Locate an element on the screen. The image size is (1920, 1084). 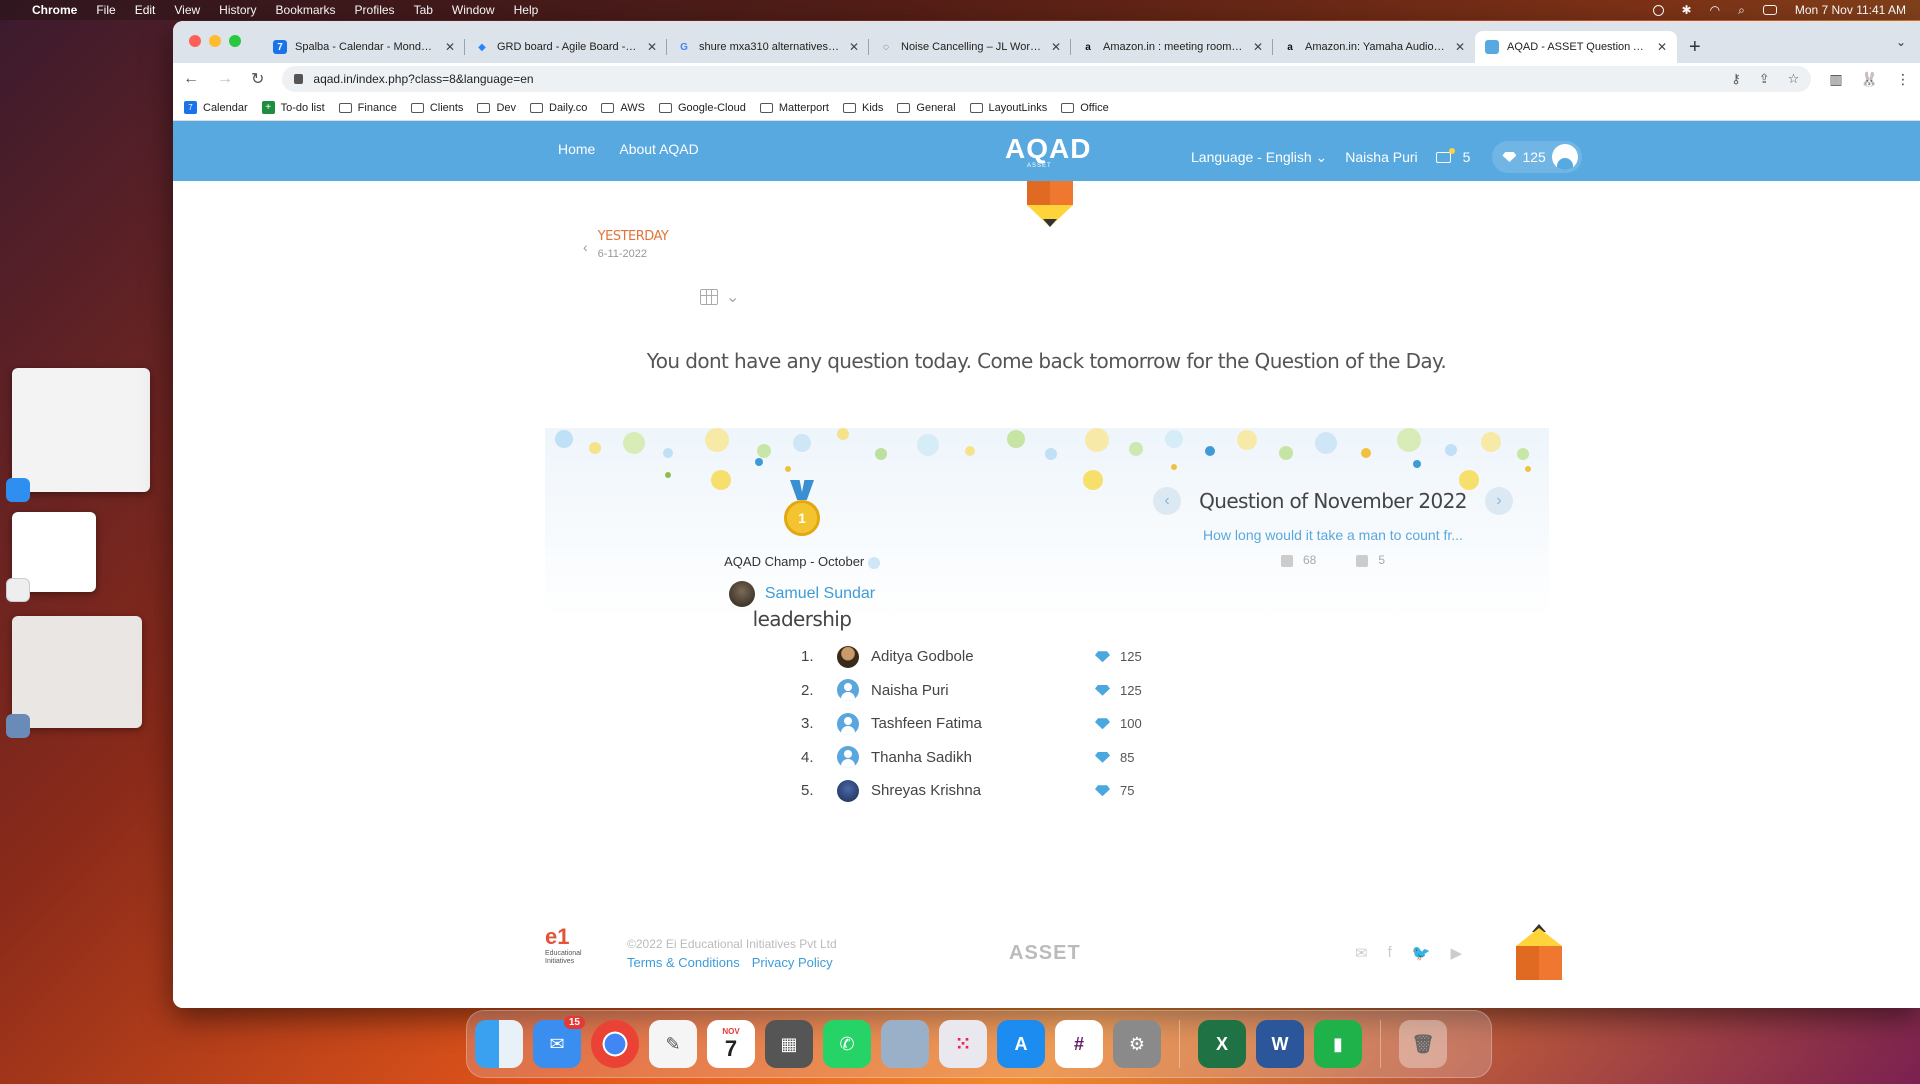
menu-history: History is located at coordinates (237, 10).